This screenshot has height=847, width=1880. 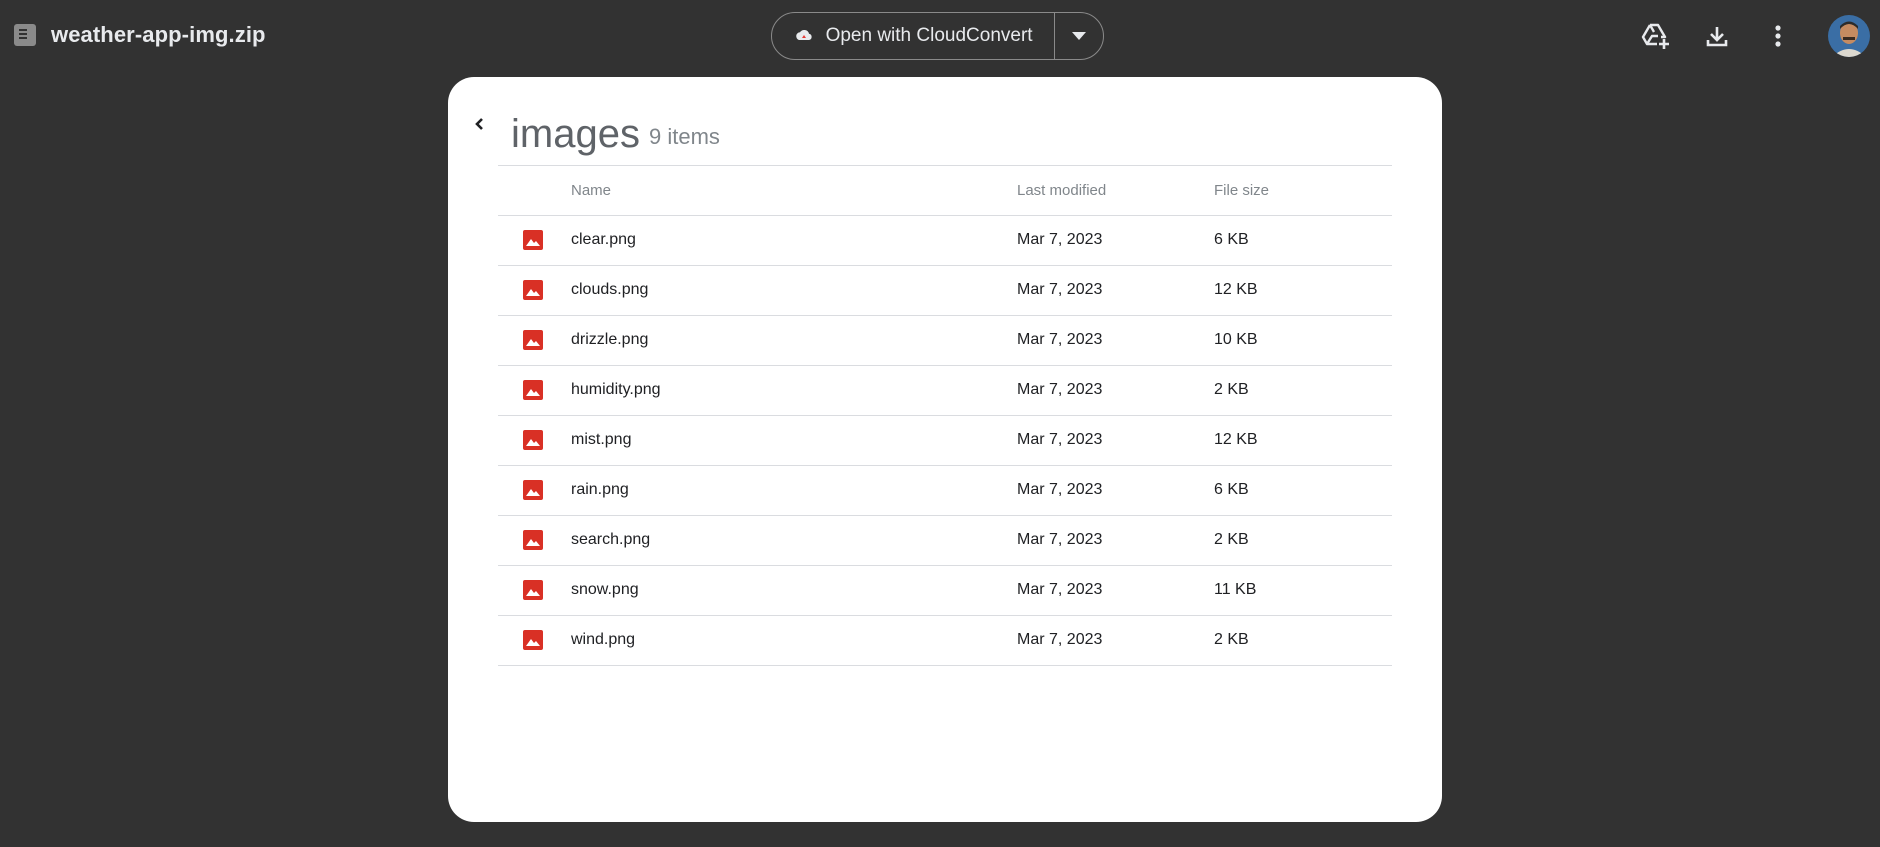 I want to click on table-row: drizzle.png Mar 7, 2023 10 KB, so click(x=945, y=341).